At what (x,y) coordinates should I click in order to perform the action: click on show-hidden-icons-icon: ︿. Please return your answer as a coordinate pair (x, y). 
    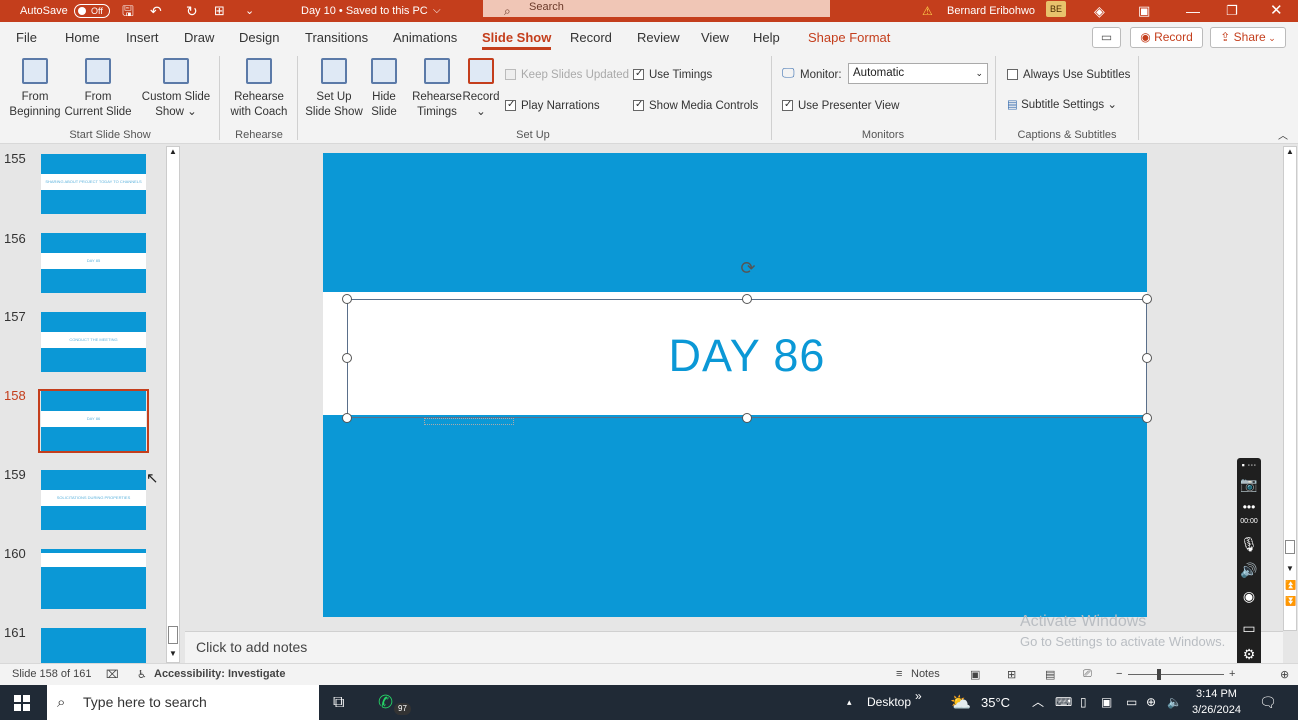
    Looking at the image, I should click on (1038, 702).